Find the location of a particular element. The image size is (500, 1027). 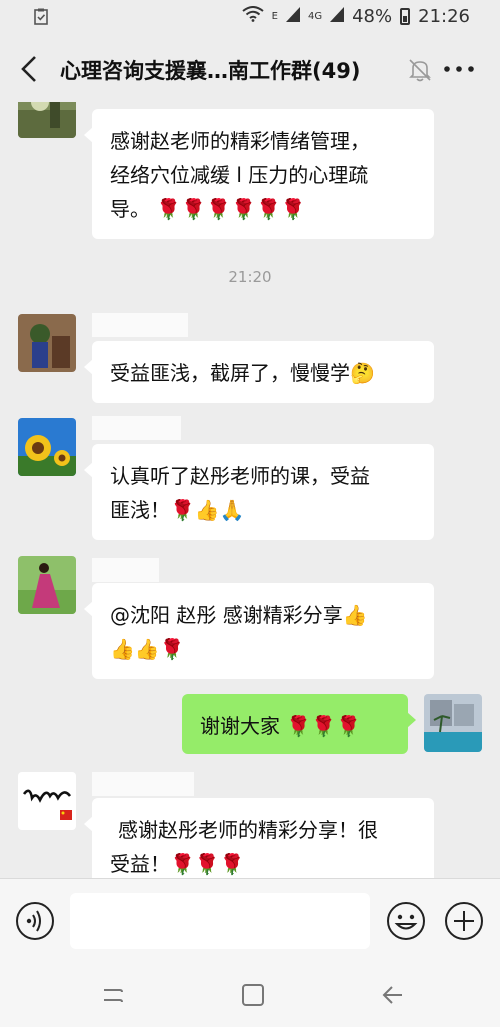

system-nav-bar is located at coordinates (250, 993).